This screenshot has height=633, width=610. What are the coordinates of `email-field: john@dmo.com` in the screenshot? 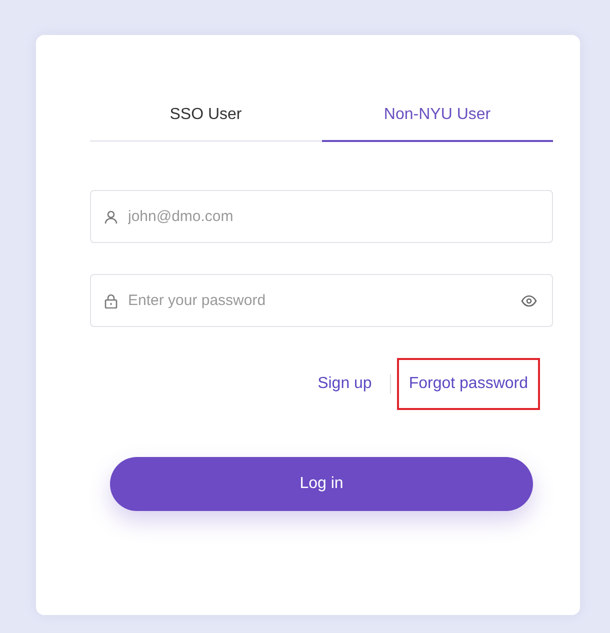 It's located at (321, 216).